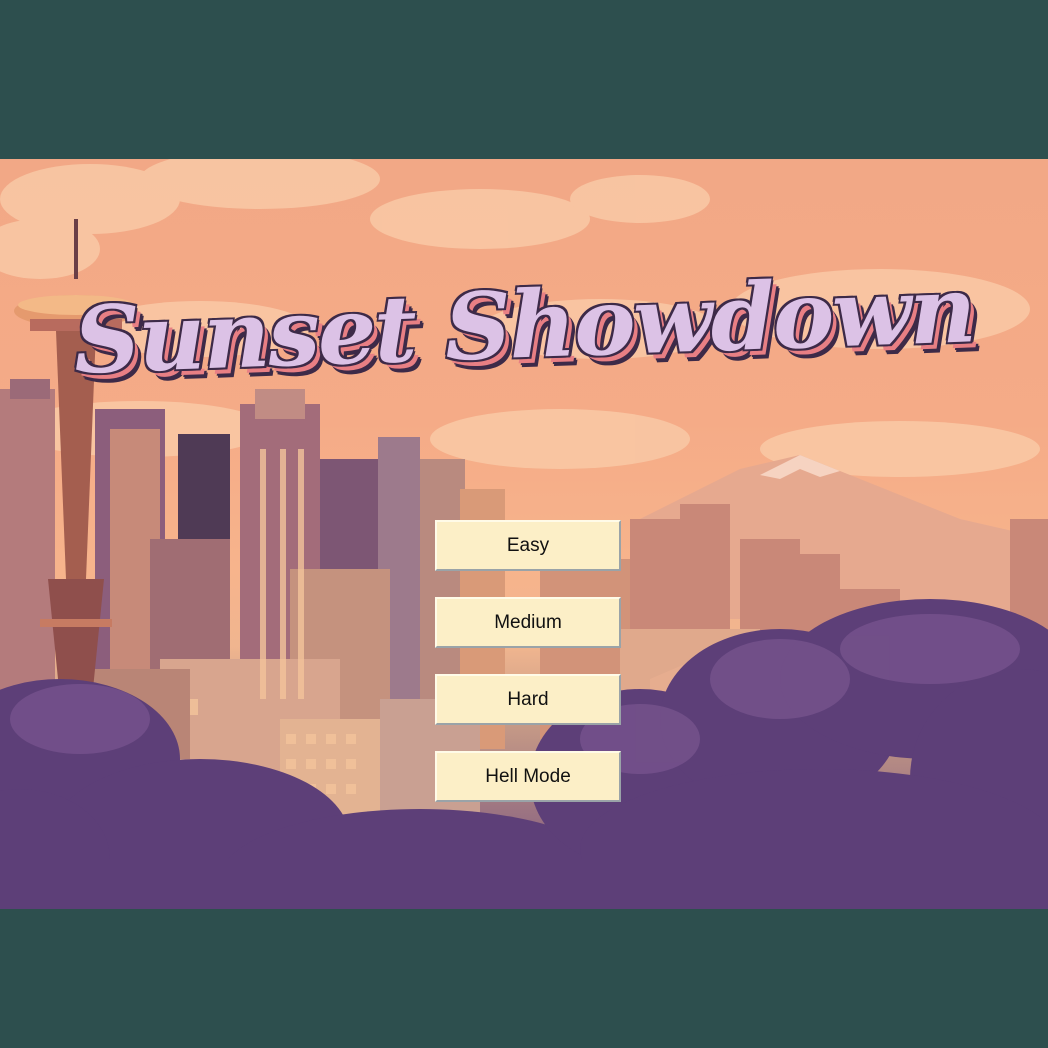 Image resolution: width=1048 pixels, height=1048 pixels. Describe the element at coordinates (528, 699) in the screenshot. I see `hard-button: Hard` at that location.